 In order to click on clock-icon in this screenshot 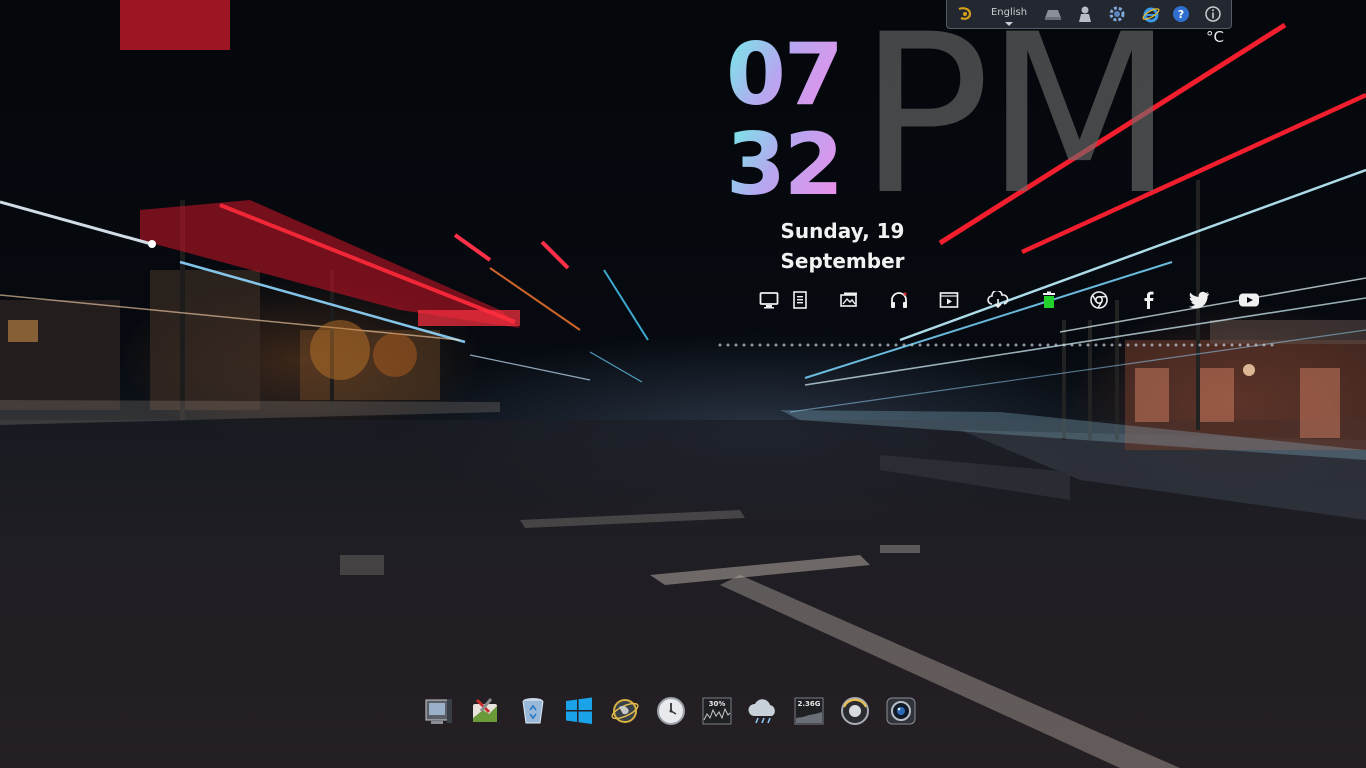, I will do `click(671, 711)`.